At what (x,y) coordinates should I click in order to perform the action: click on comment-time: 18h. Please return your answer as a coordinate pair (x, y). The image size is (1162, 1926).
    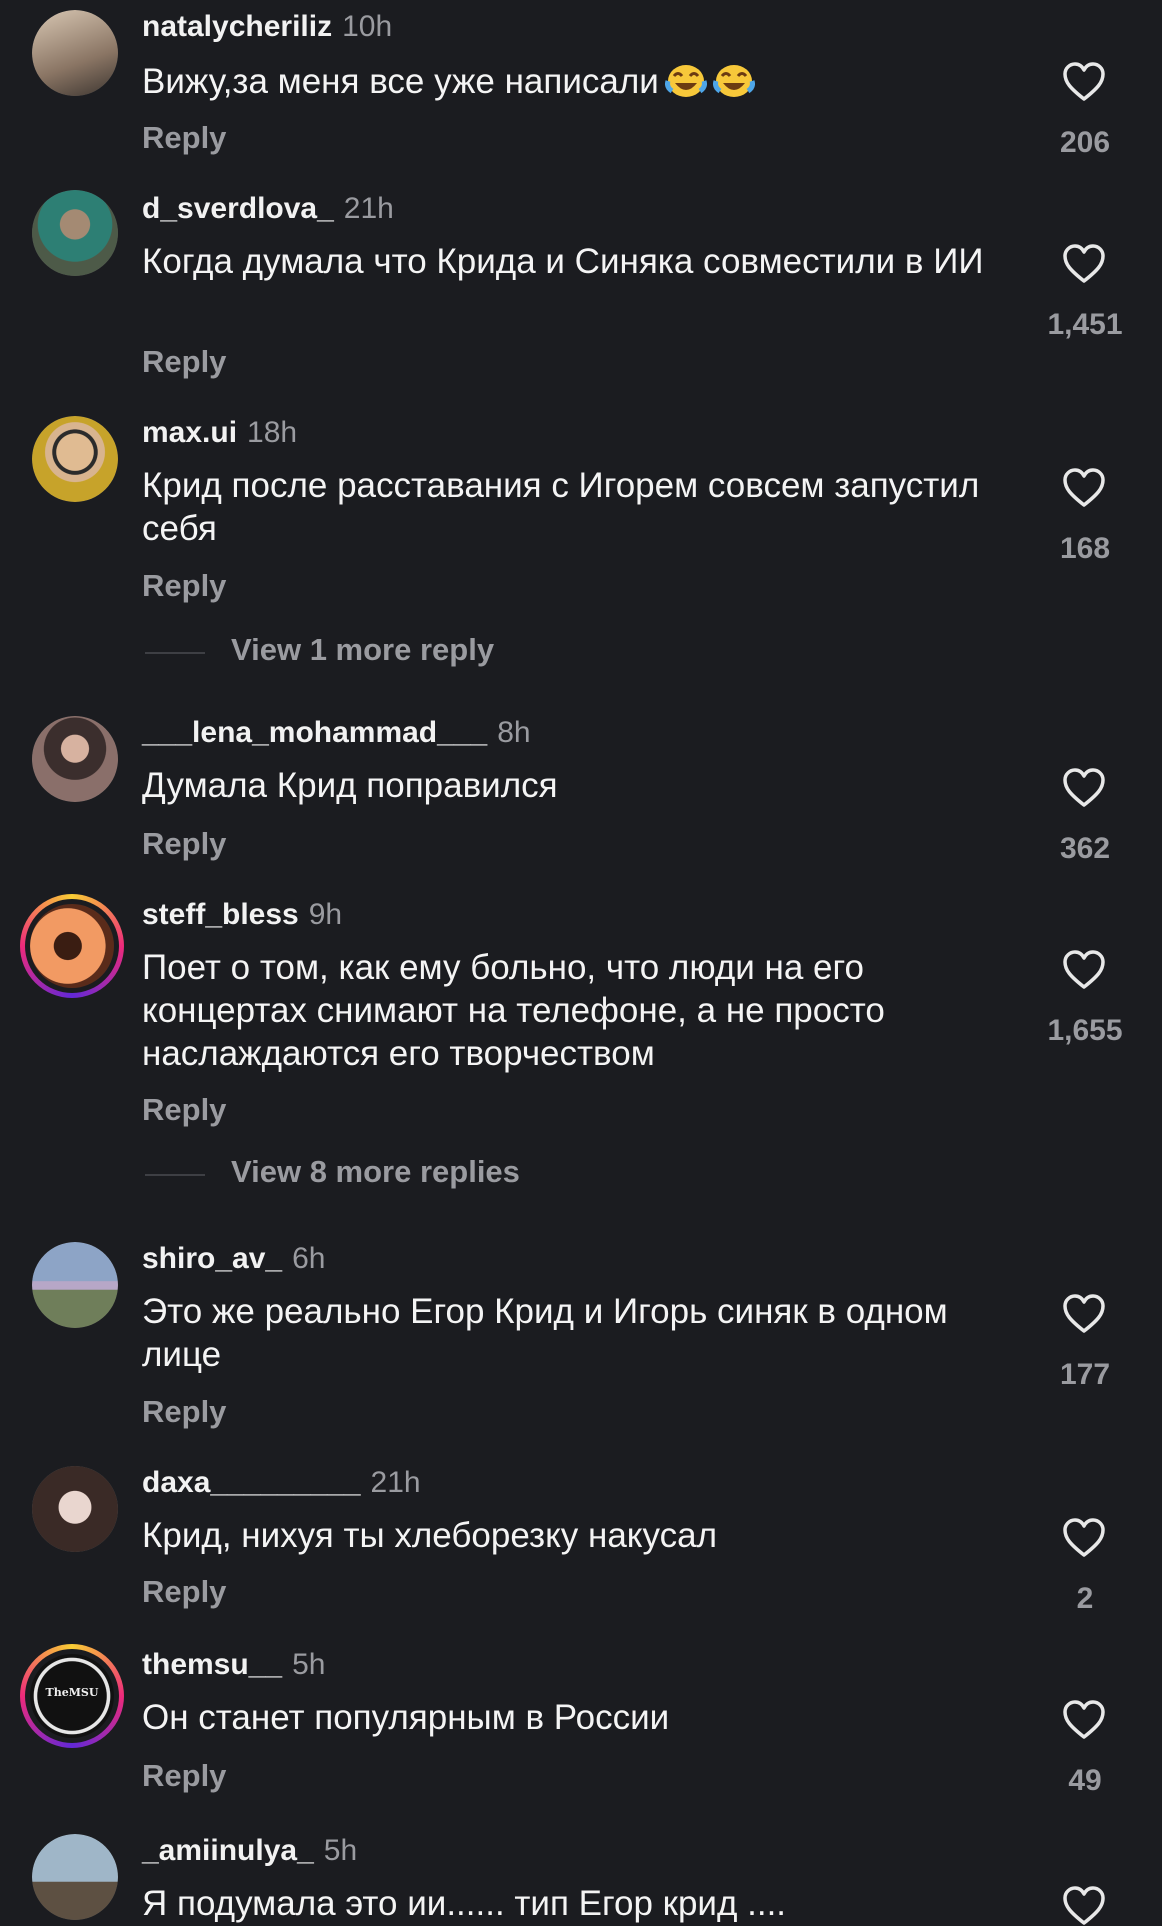
    Looking at the image, I should click on (272, 432).